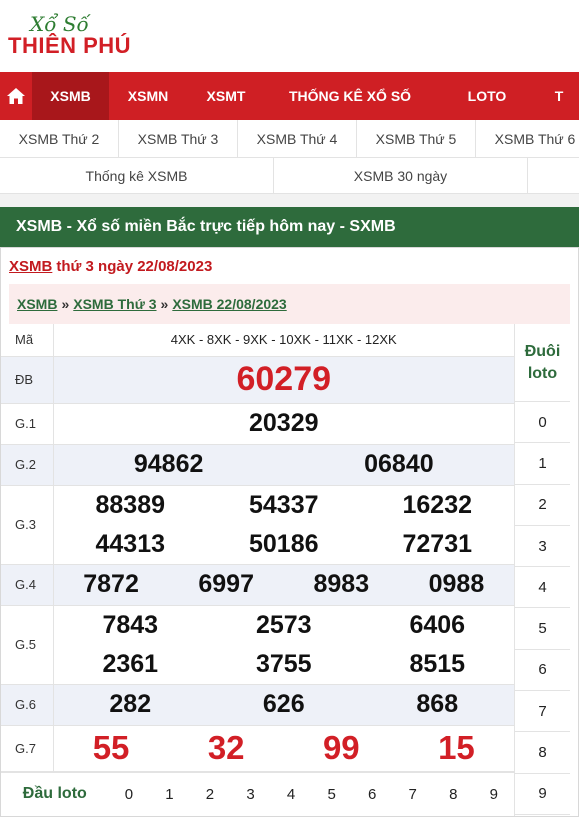  What do you see at coordinates (27, 645) in the screenshot?
I see `g5-label: G.5` at bounding box center [27, 645].